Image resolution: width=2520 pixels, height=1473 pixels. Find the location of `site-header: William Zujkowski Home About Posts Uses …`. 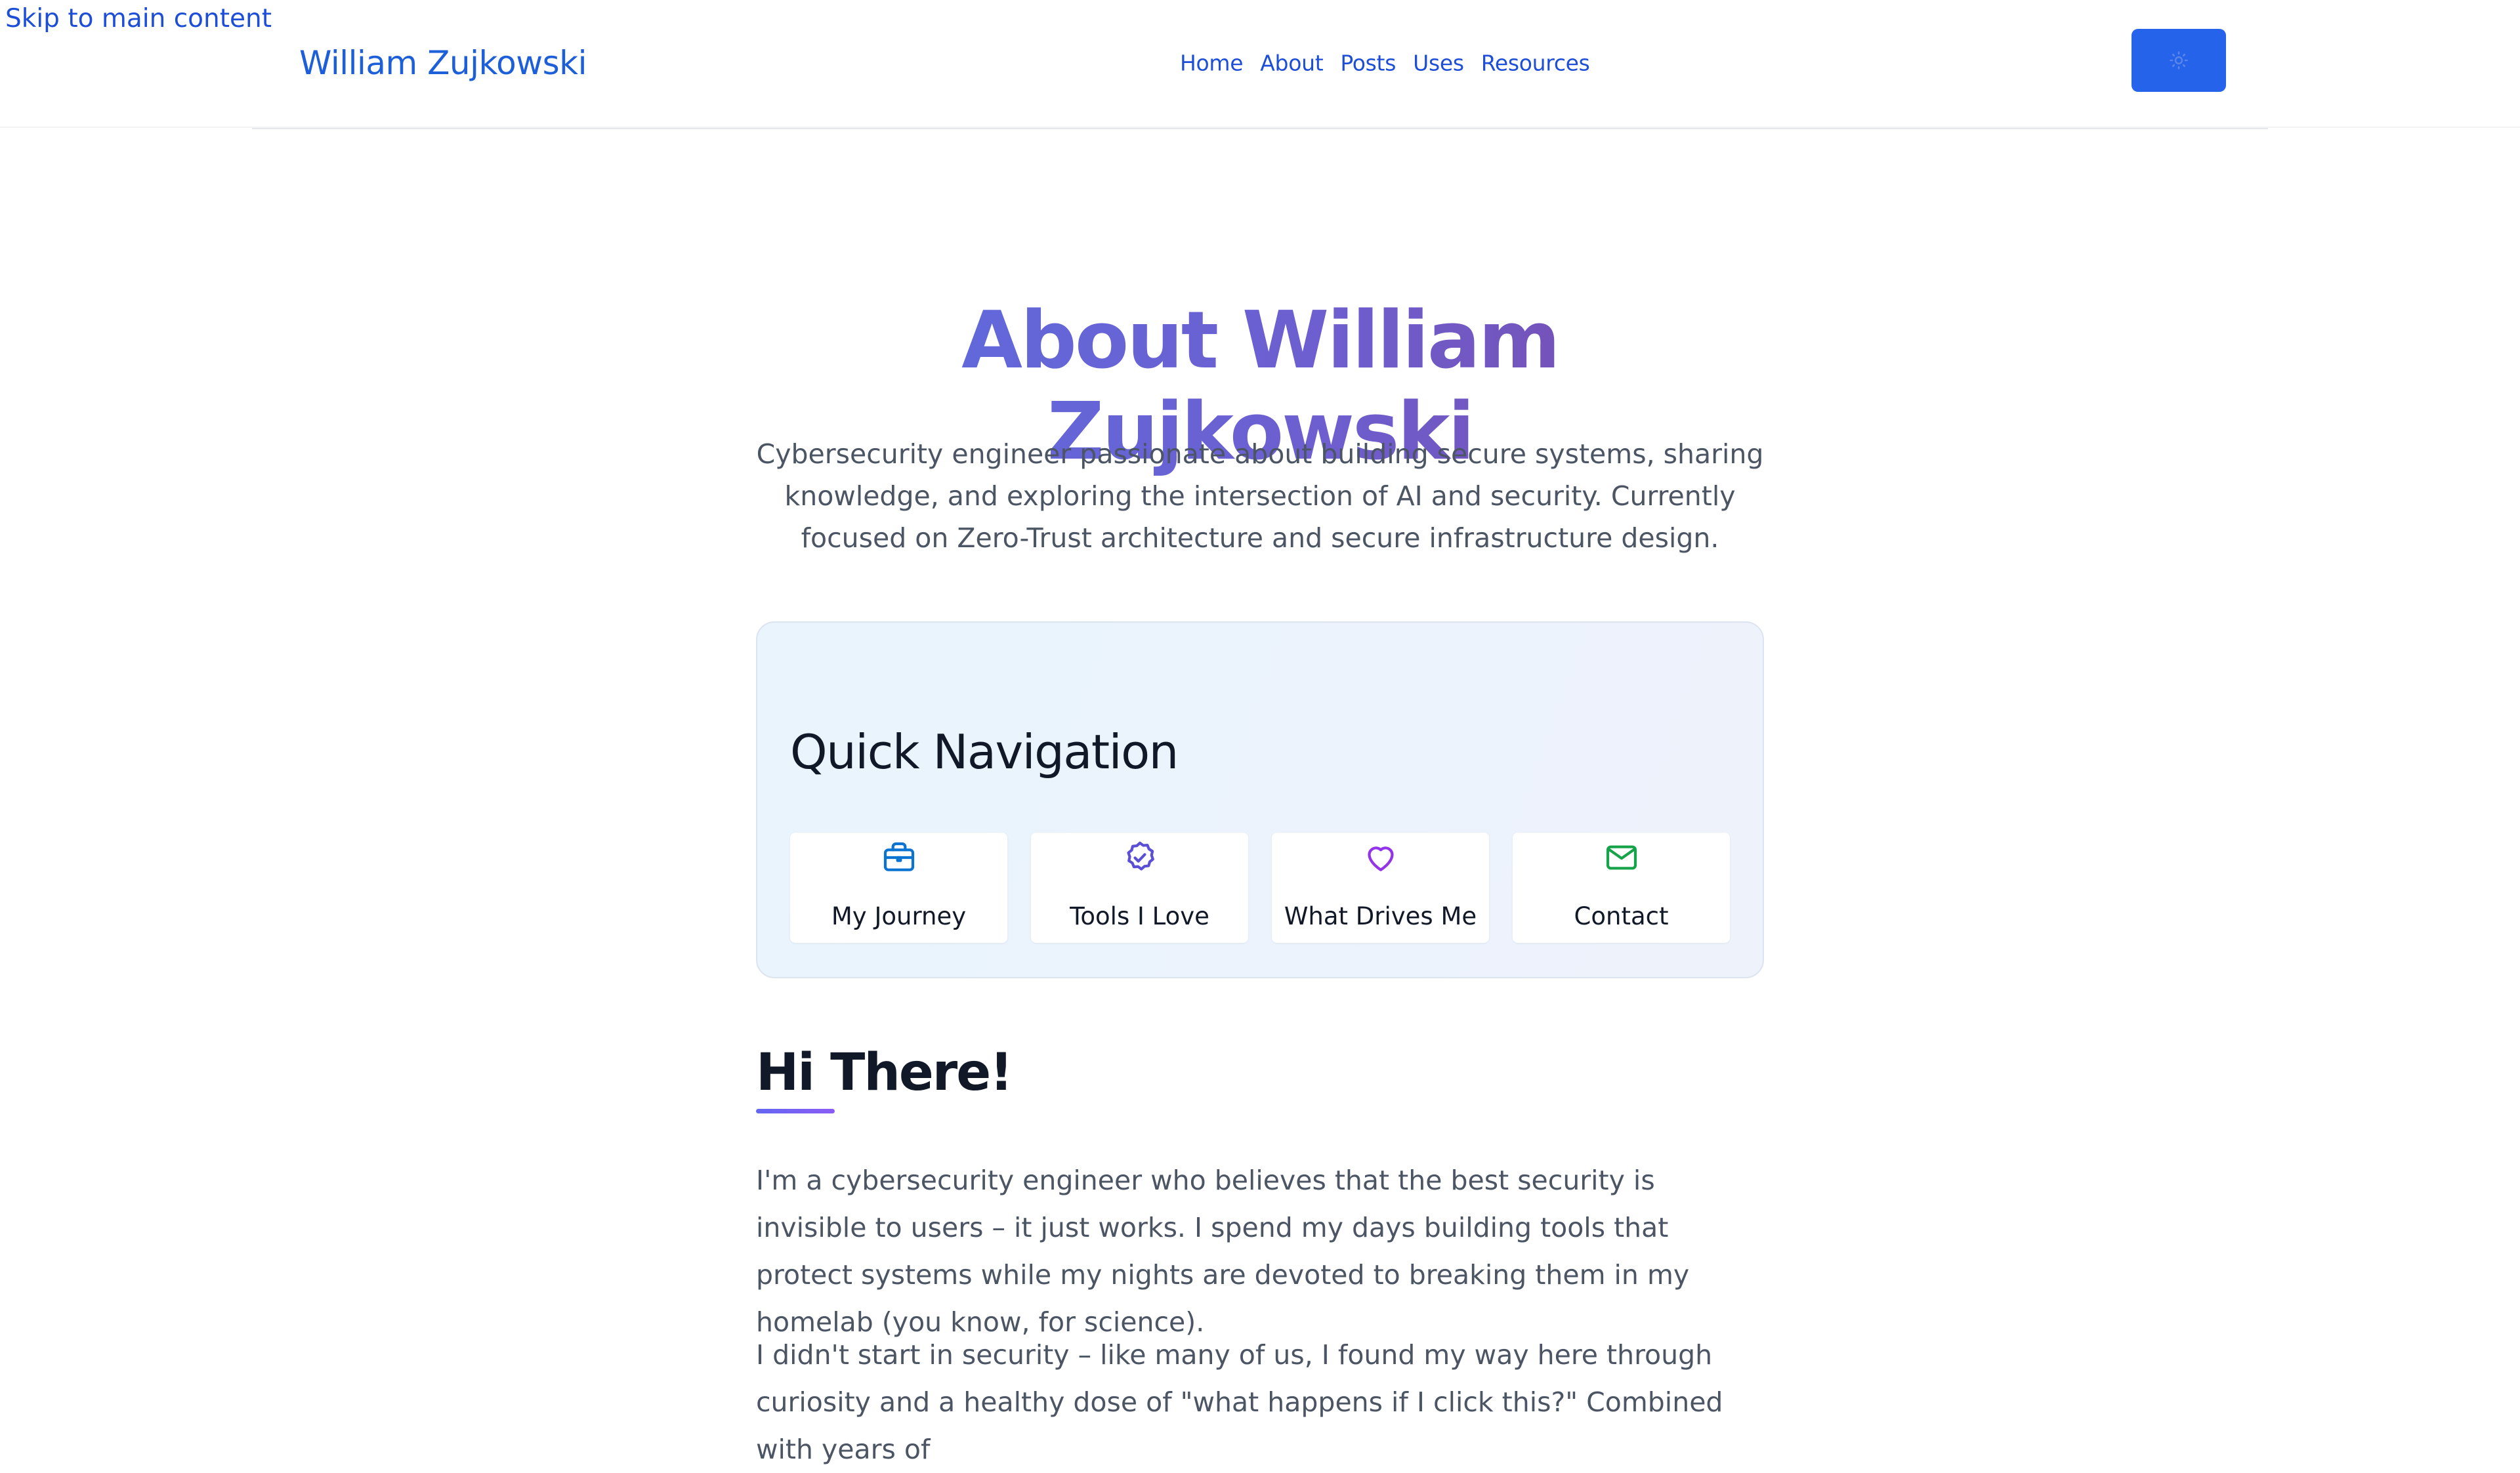

site-header: William Zujkowski Home About Posts Uses … is located at coordinates (1260, 65).